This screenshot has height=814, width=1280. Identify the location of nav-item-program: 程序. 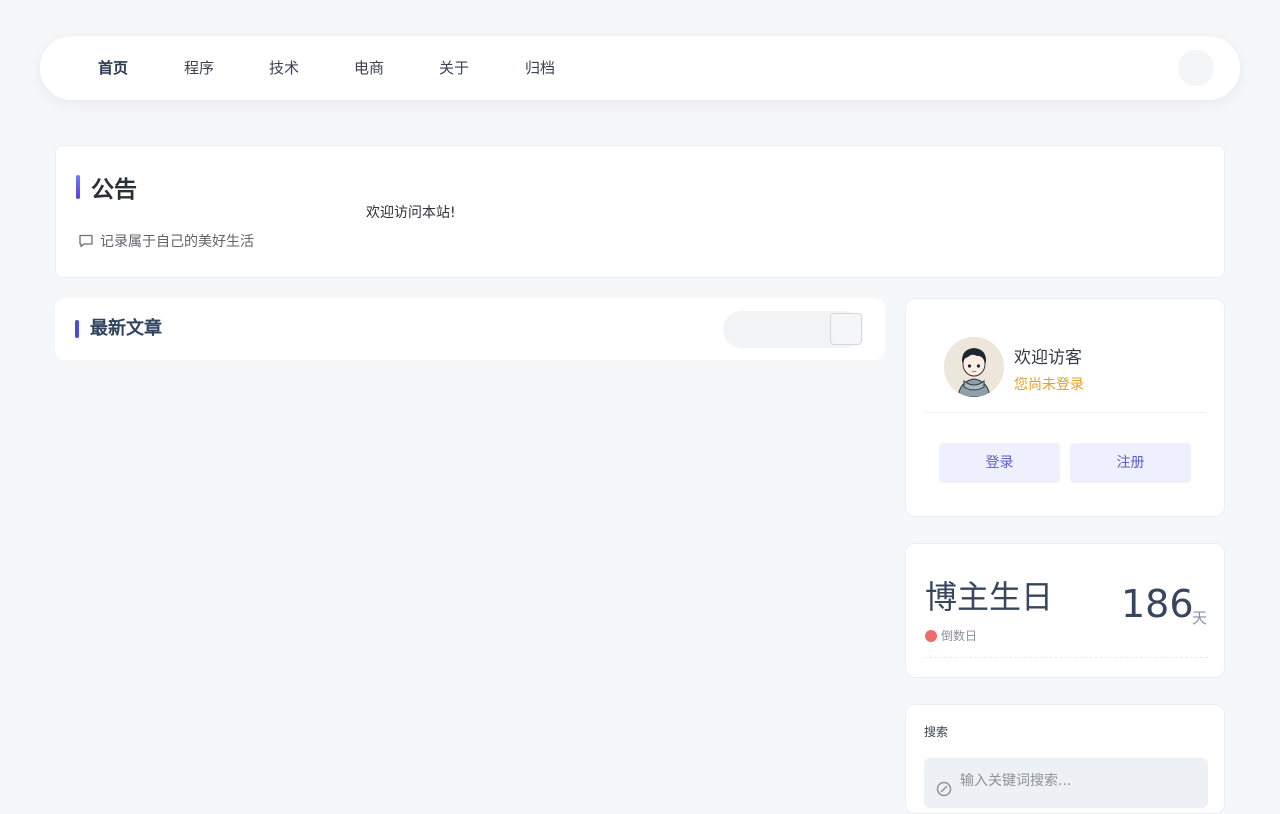
(199, 68).